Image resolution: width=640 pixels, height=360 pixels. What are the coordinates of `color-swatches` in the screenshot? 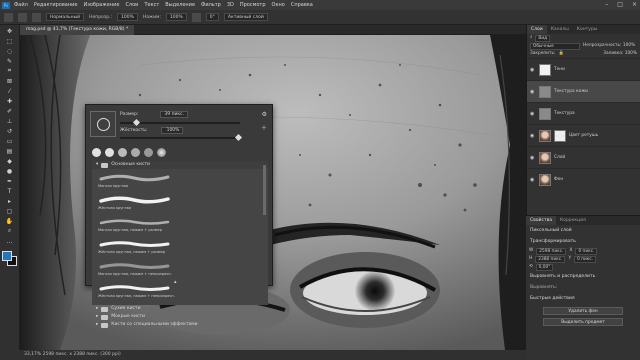 It's located at (9, 259).